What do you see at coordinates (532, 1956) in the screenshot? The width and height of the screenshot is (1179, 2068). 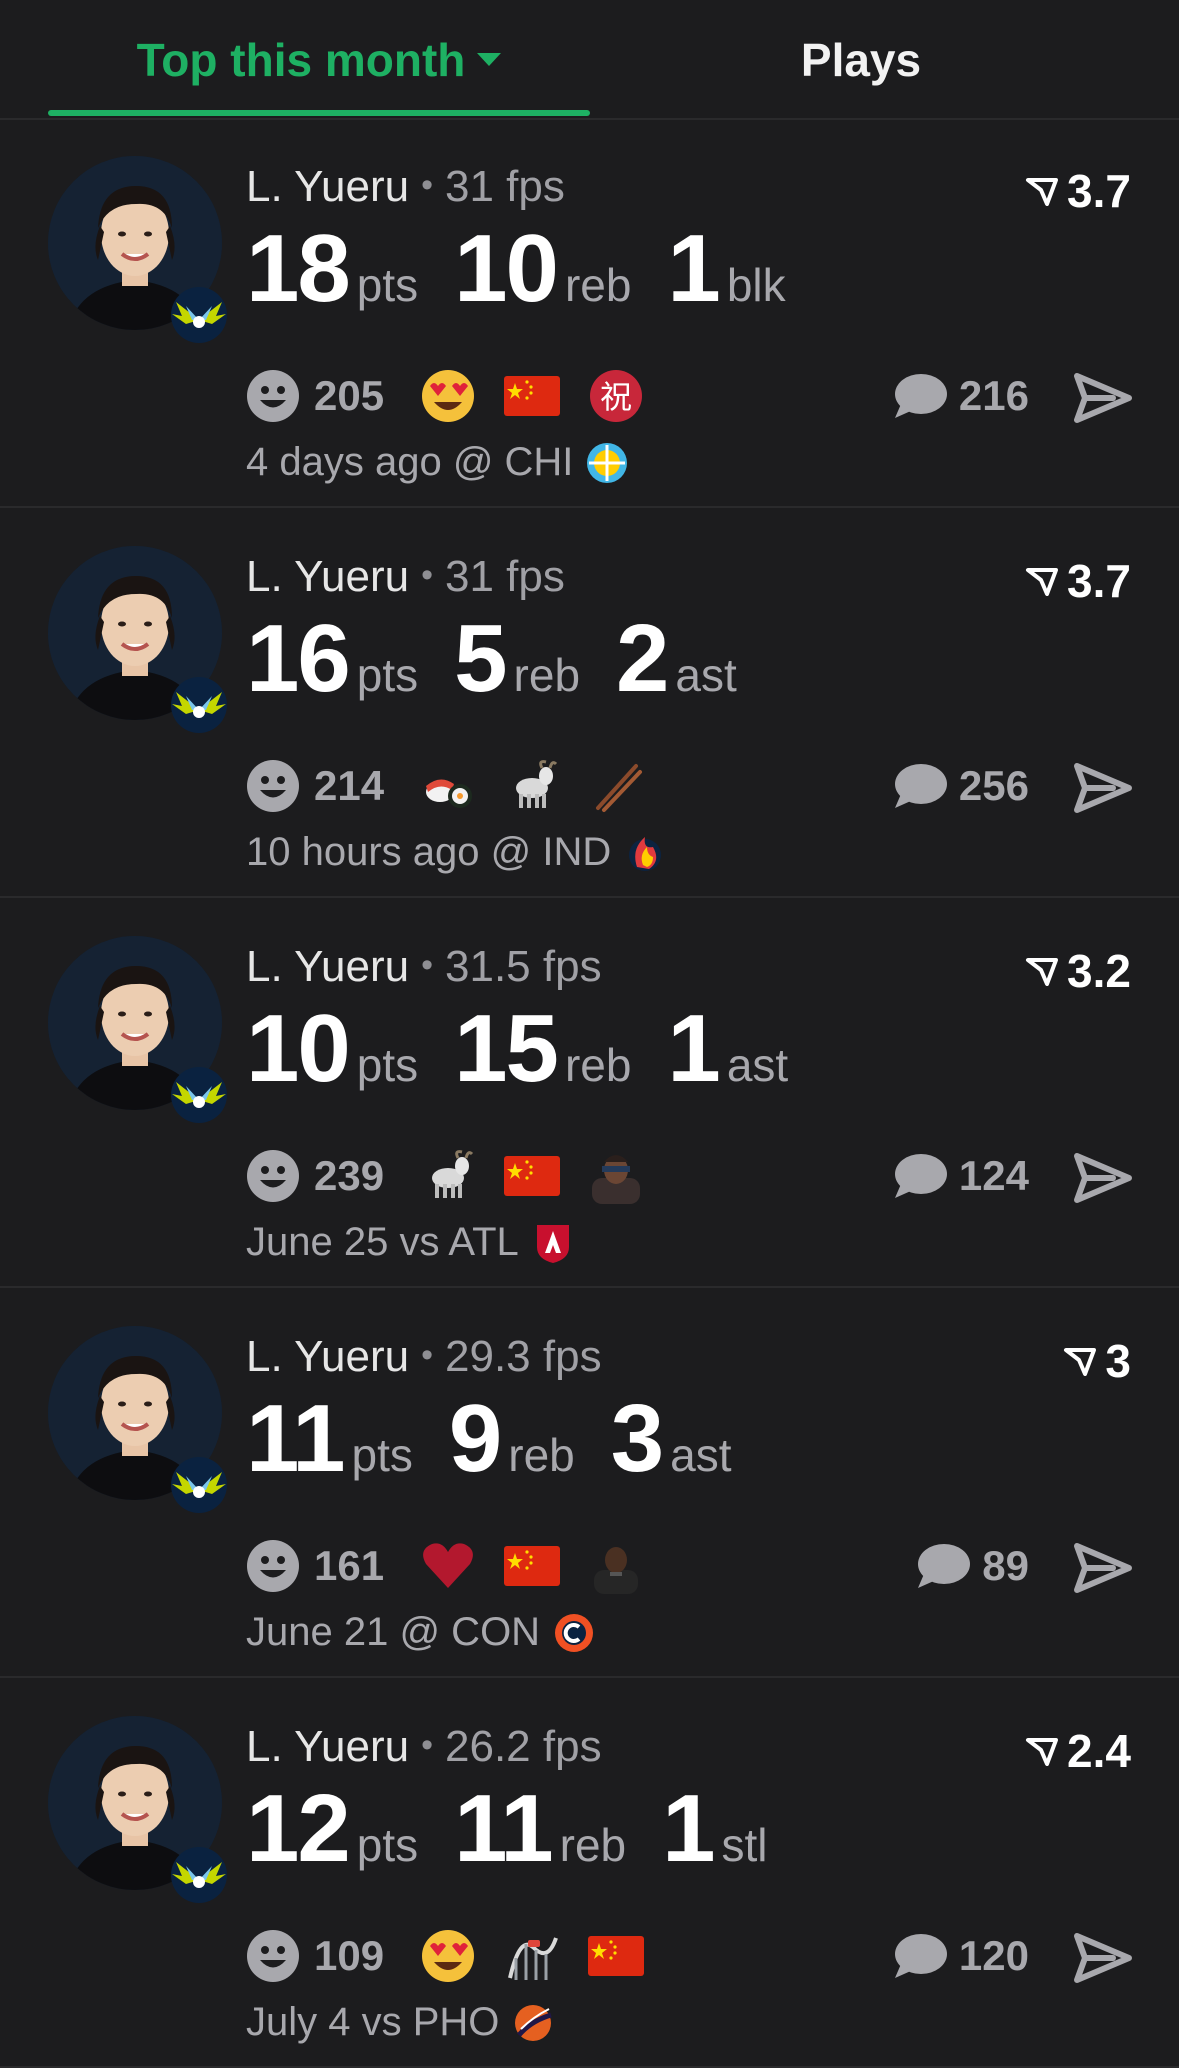 I see `roller-coaster-emoji` at bounding box center [532, 1956].